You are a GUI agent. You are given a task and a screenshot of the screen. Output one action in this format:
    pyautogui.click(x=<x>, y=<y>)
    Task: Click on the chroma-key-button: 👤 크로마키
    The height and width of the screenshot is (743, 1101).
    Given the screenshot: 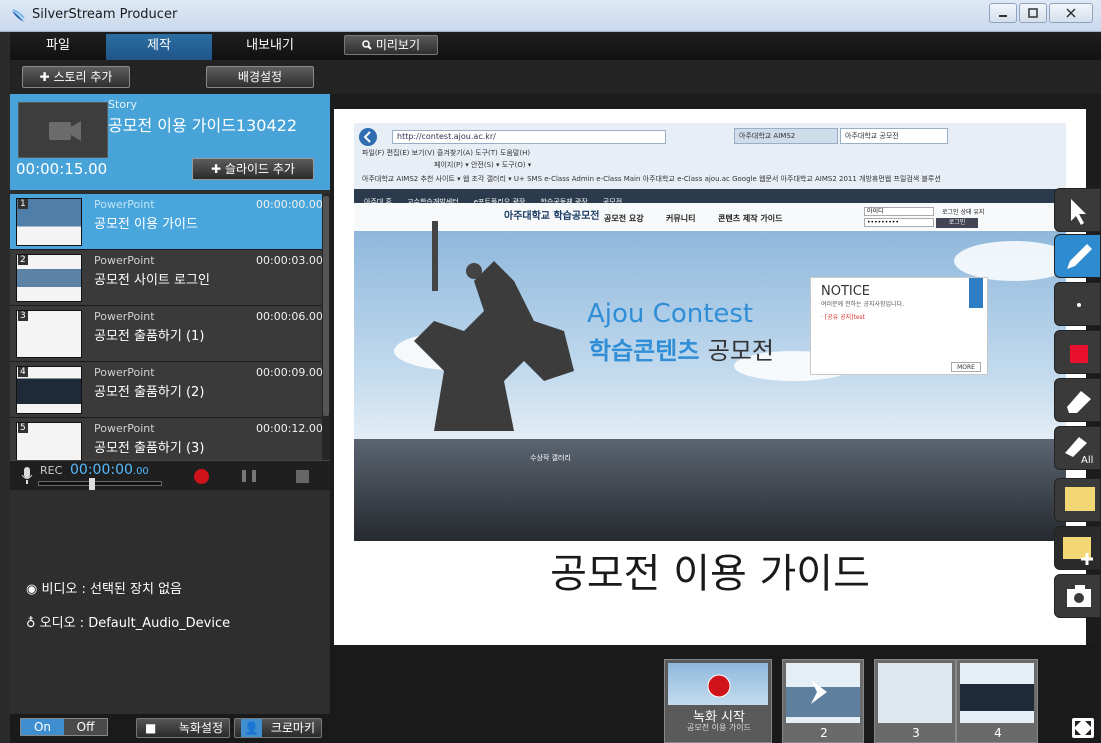 What is the action you would take?
    pyautogui.click(x=278, y=728)
    